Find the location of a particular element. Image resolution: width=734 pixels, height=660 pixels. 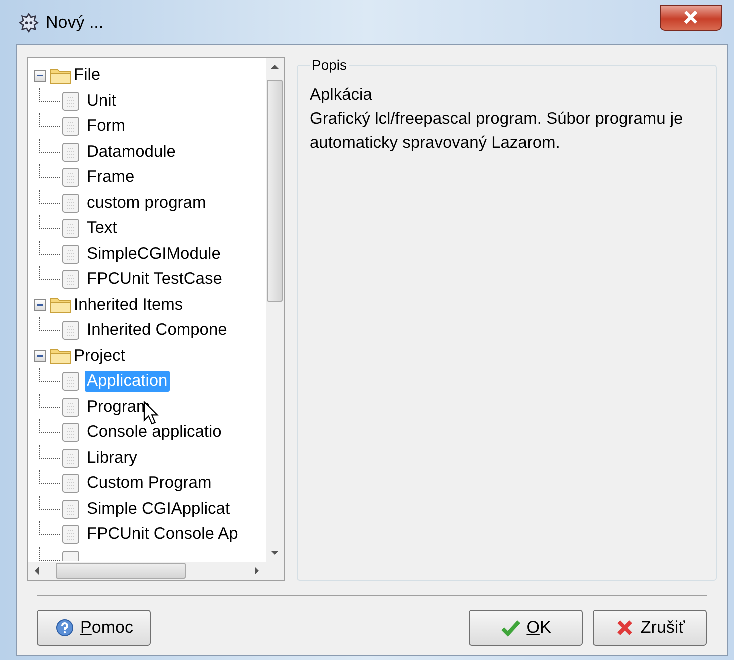

description-text: Grafický lcl/freepascal program. Súbor programu je automaticky spravovaný Lazarom. is located at coordinates (497, 131).